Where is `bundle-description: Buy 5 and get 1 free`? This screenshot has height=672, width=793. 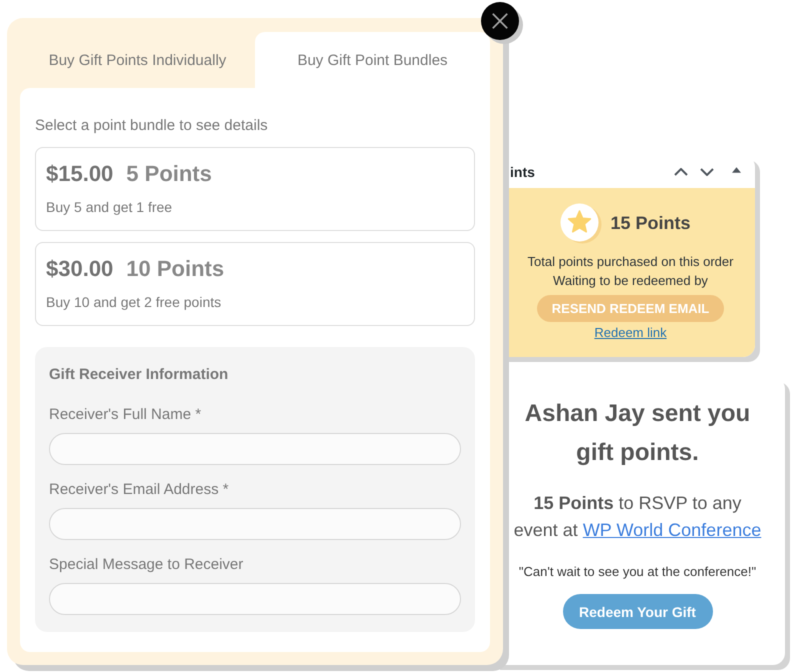 bundle-description: Buy 5 and get 1 free is located at coordinates (110, 207).